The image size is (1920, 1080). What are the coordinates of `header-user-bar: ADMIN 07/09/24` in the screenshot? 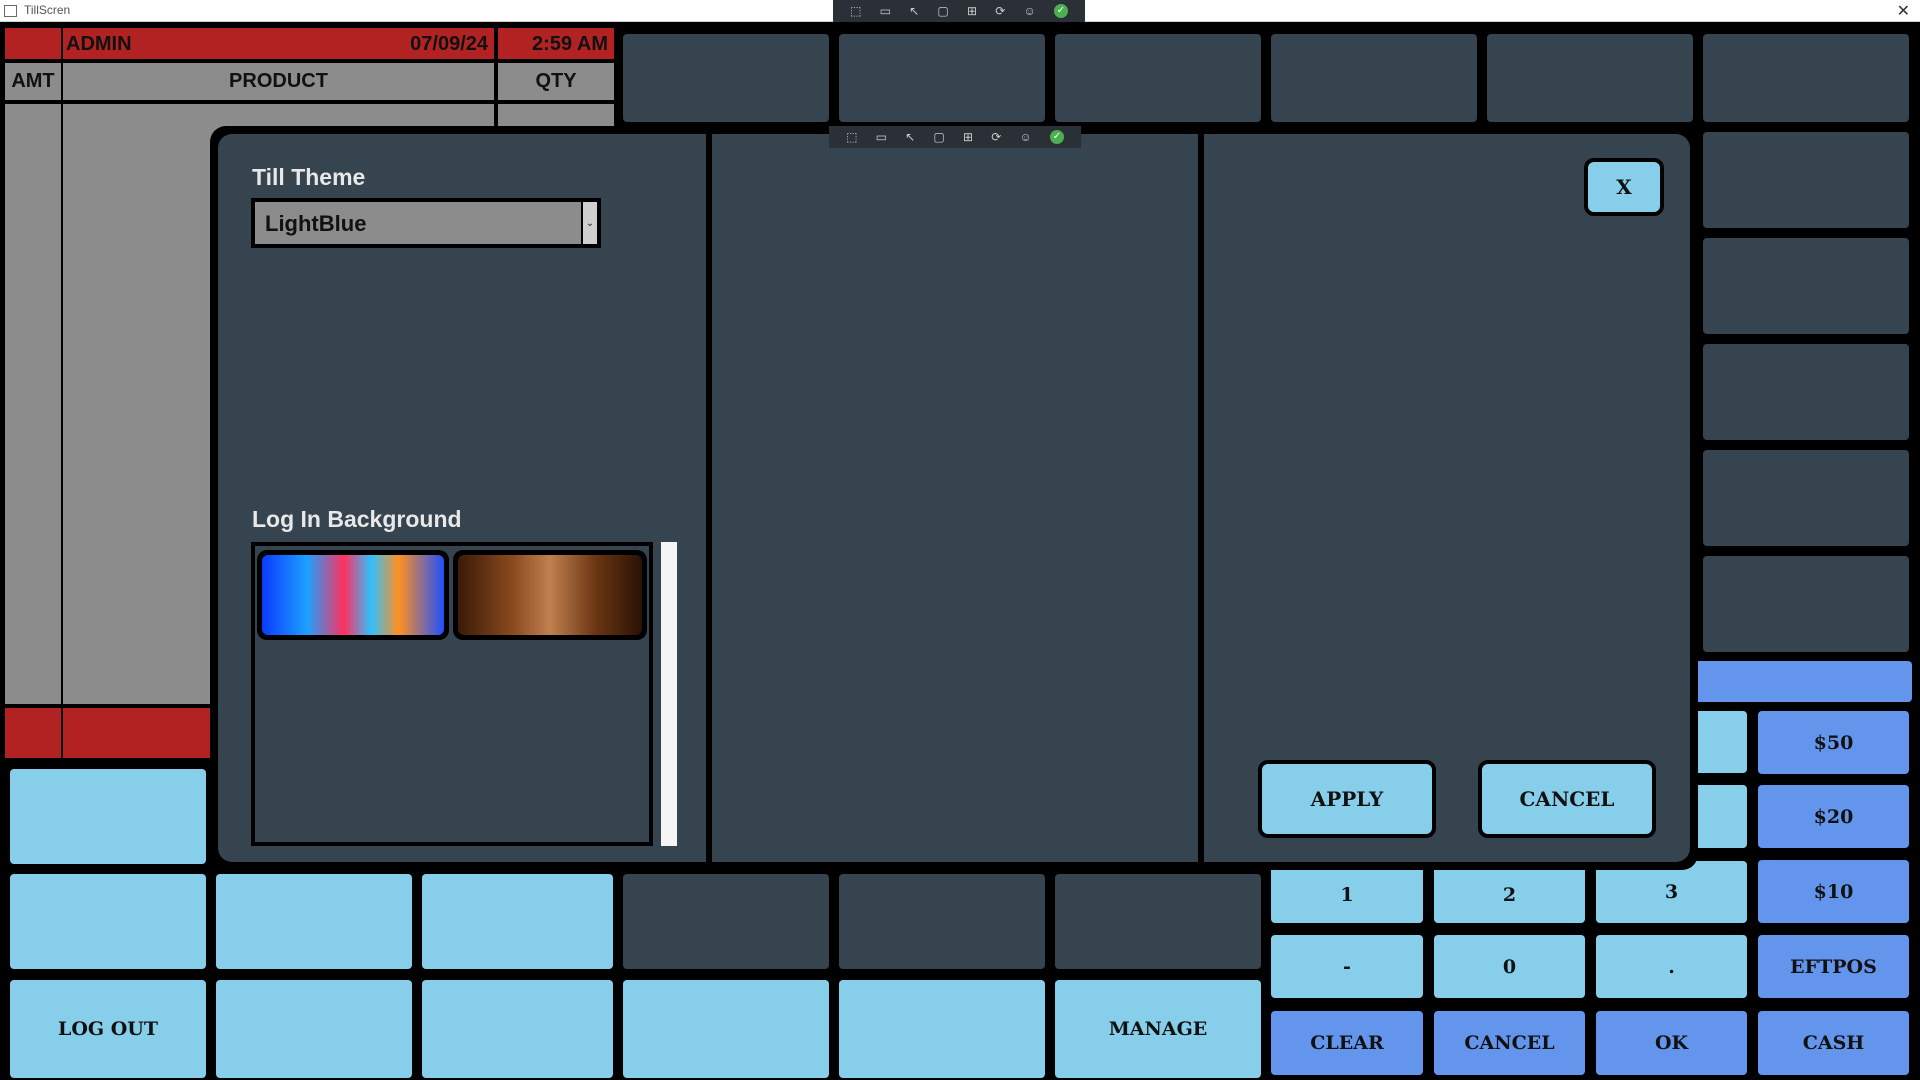 It's located at (278, 43).